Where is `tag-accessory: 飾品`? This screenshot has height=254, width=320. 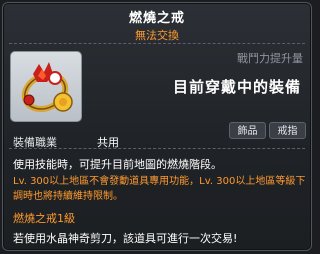 tag-accessory: 飾品 is located at coordinates (247, 130).